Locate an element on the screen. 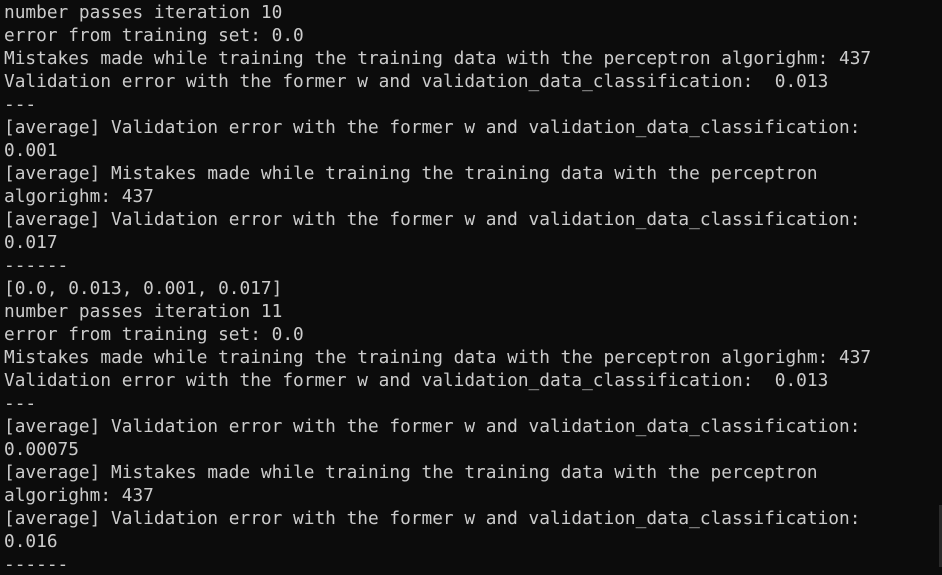  output-line: 0.016 is located at coordinates (31, 541).